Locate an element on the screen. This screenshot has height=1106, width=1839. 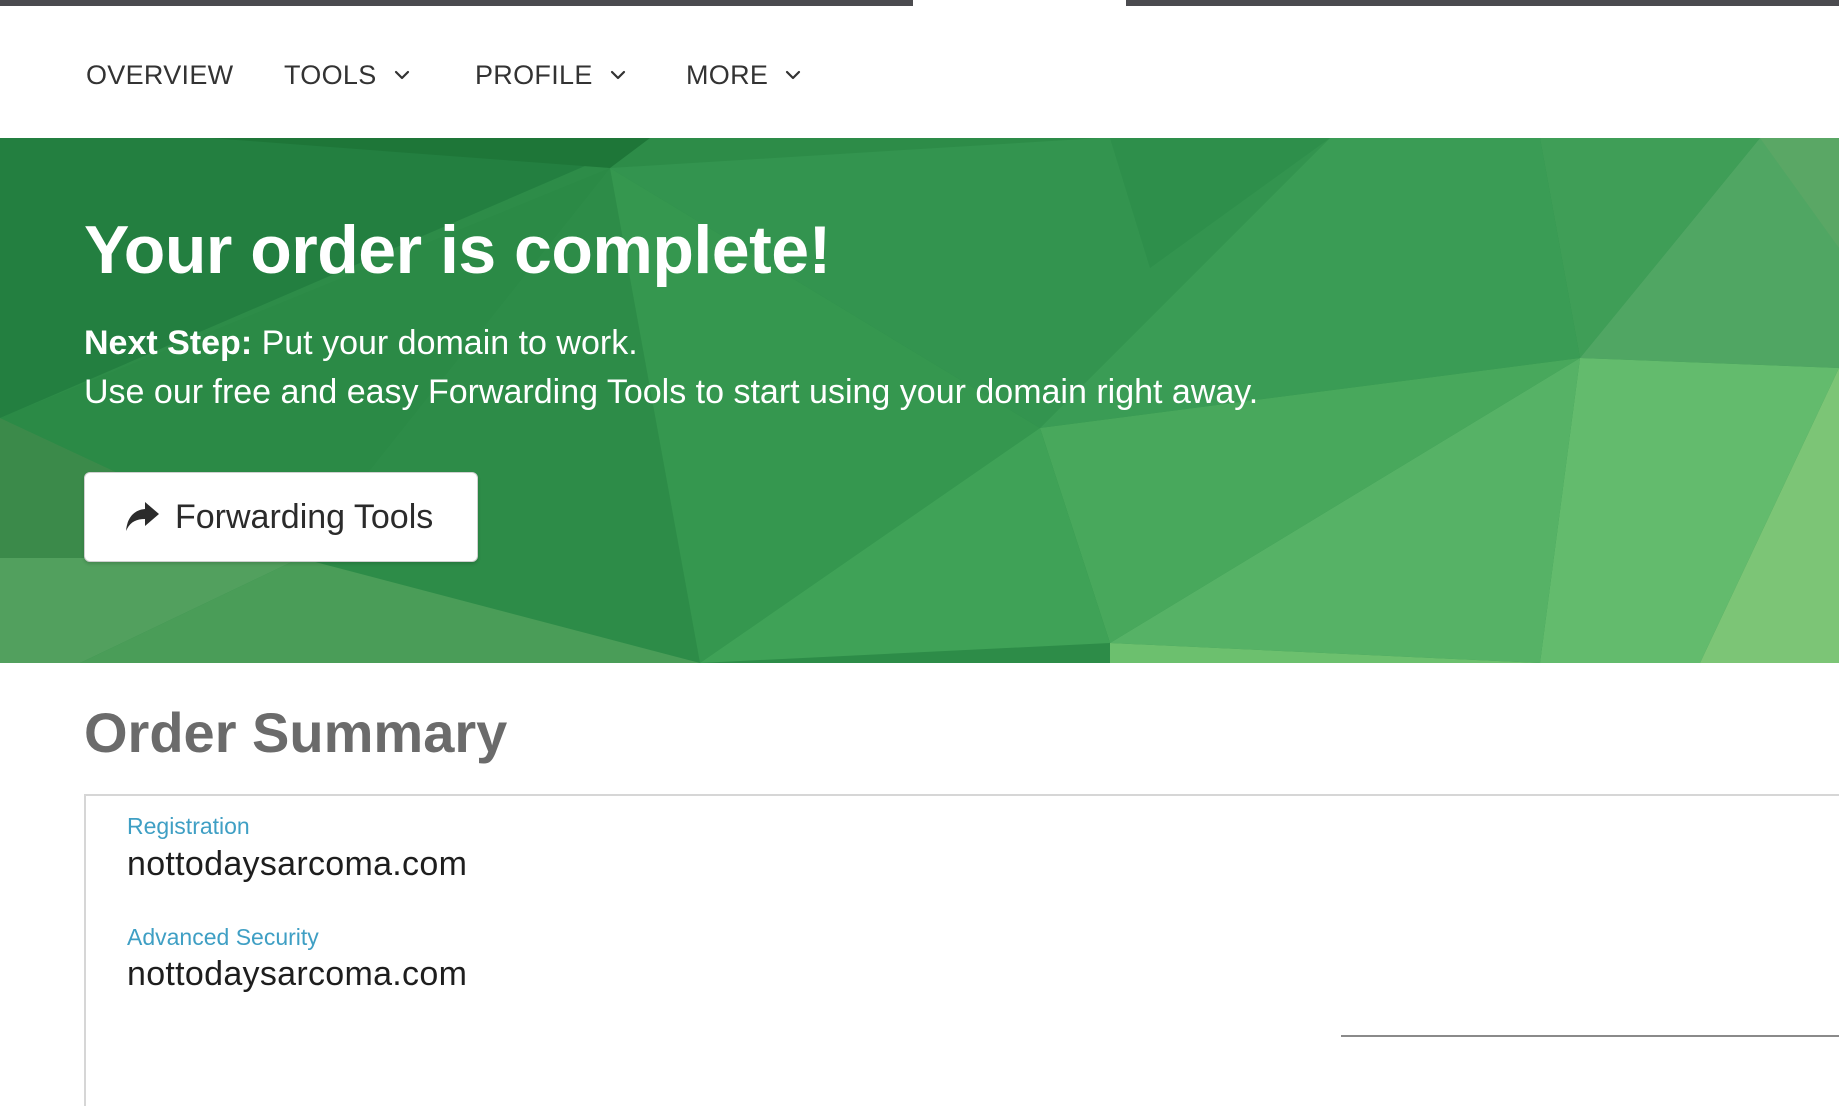
hero-title: Your order is complete! is located at coordinates (457, 250).